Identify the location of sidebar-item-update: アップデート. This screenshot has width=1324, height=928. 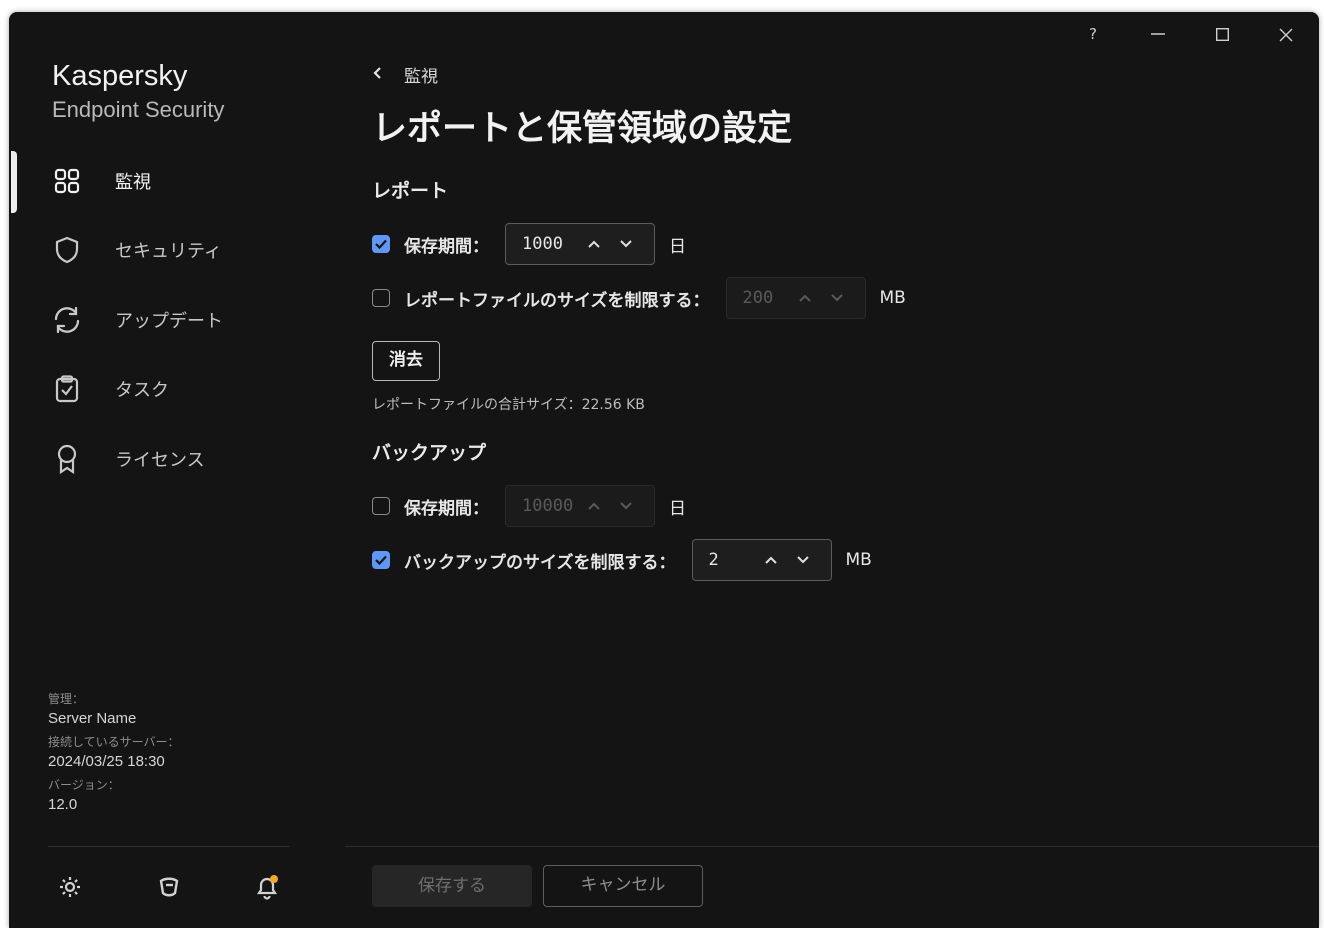
(169, 320).